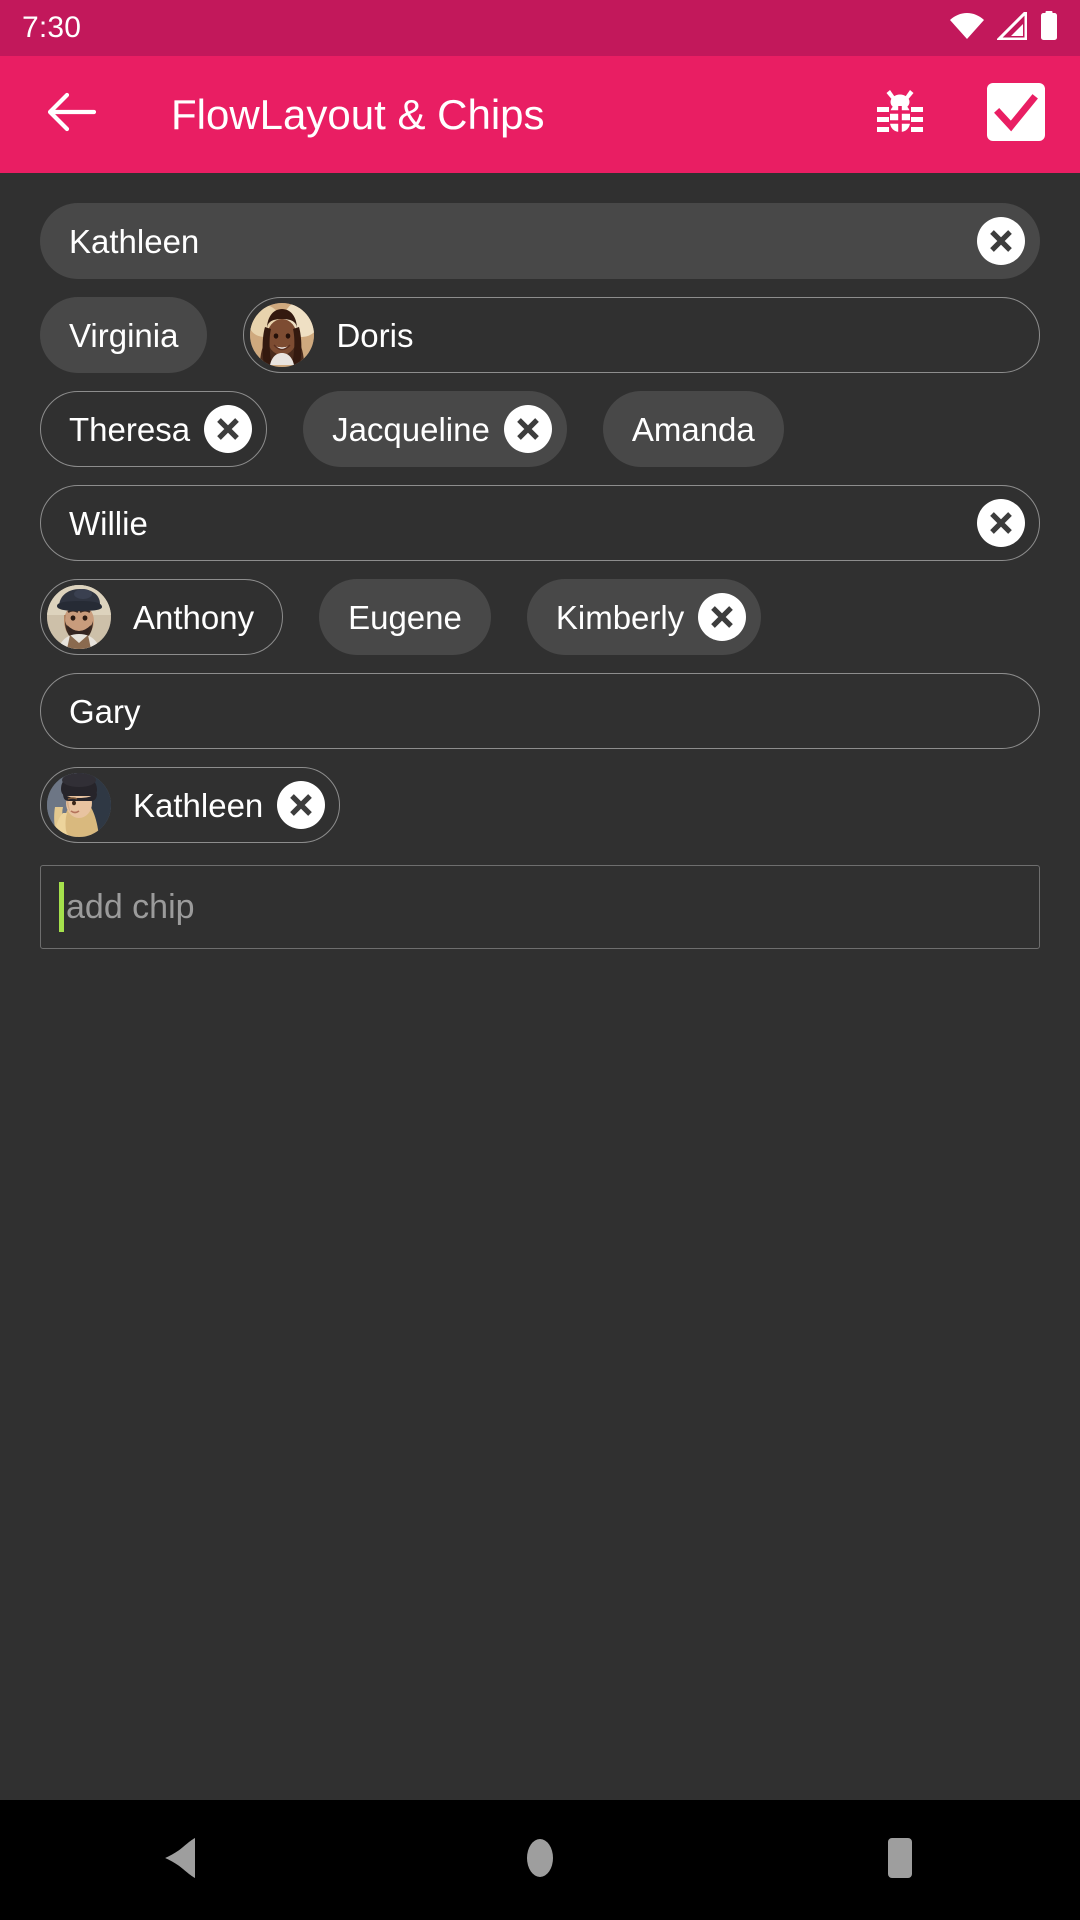  Describe the element at coordinates (108, 523) in the screenshot. I see `chip-label: Willie` at that location.